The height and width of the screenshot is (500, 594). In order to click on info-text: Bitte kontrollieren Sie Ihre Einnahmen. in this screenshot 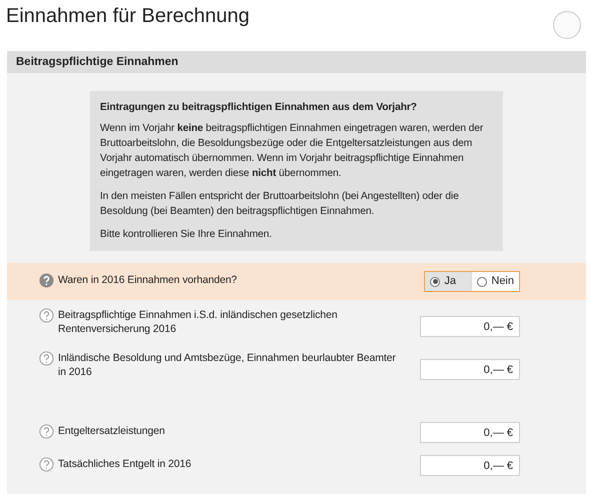, I will do `click(186, 235)`.